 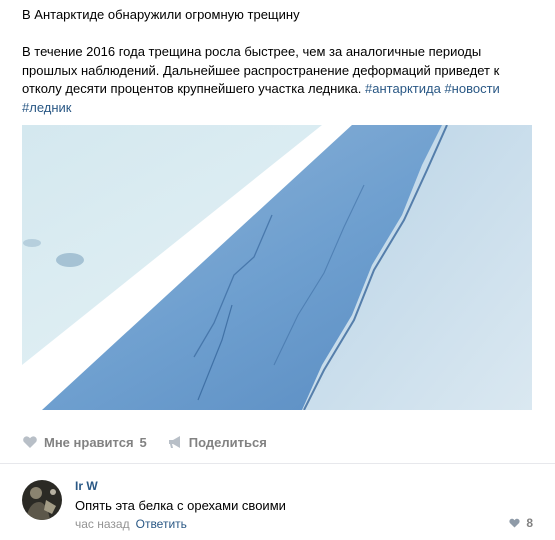 What do you see at coordinates (131, 524) in the screenshot?
I see `comment-meta: час назад Ответить` at bounding box center [131, 524].